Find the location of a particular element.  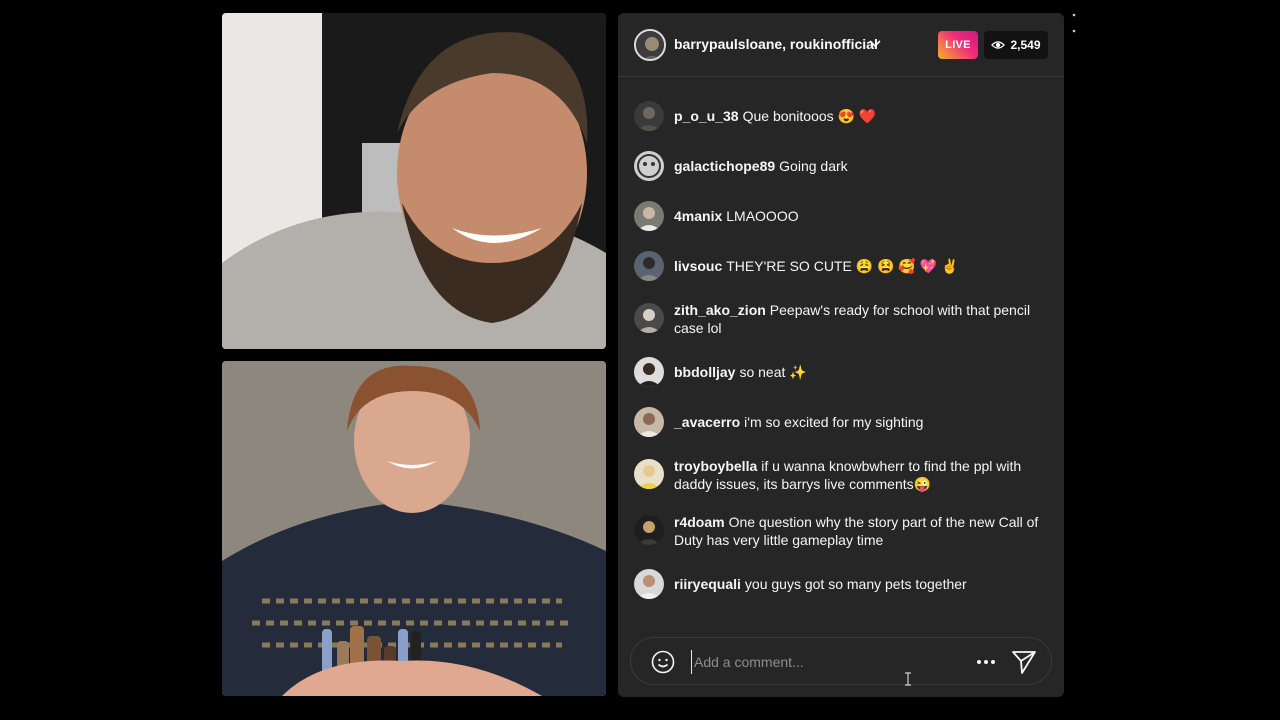

comment-text: Que bonitooos 😍 ❤️ is located at coordinates (809, 116).